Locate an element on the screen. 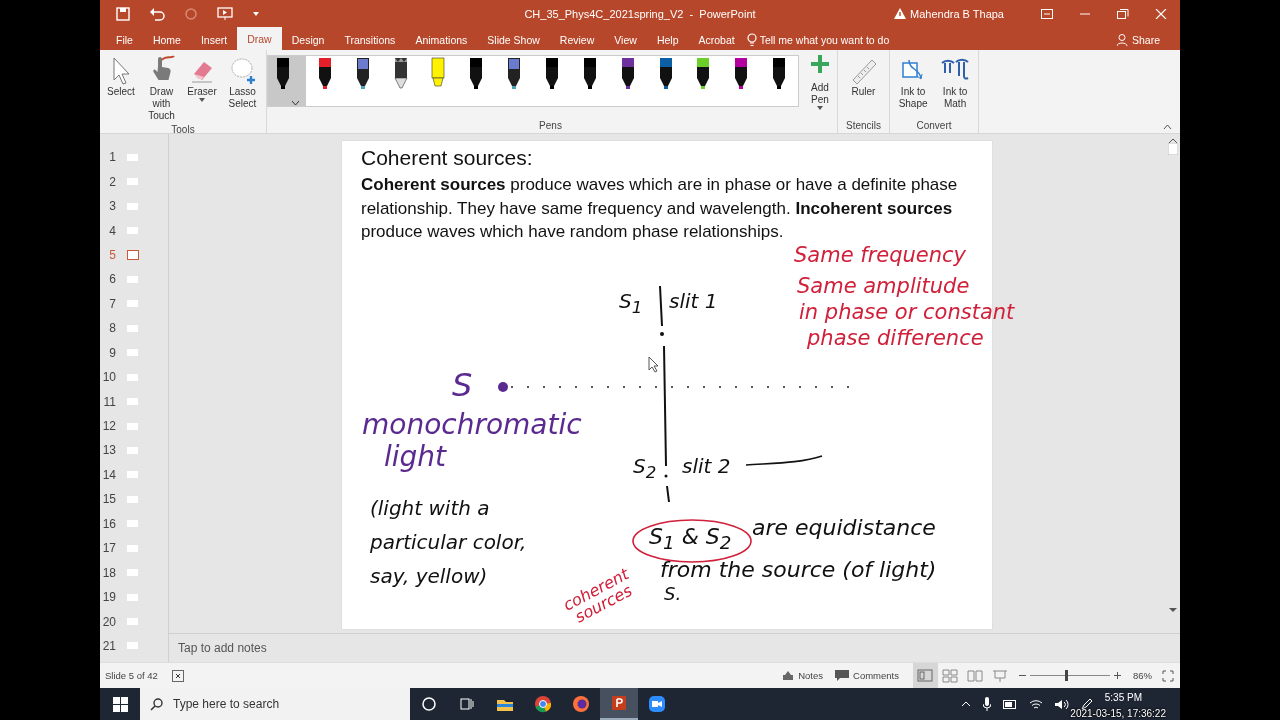 This screenshot has width=1280, height=720. taskbar-search-field: Type here to search is located at coordinates (275, 704).